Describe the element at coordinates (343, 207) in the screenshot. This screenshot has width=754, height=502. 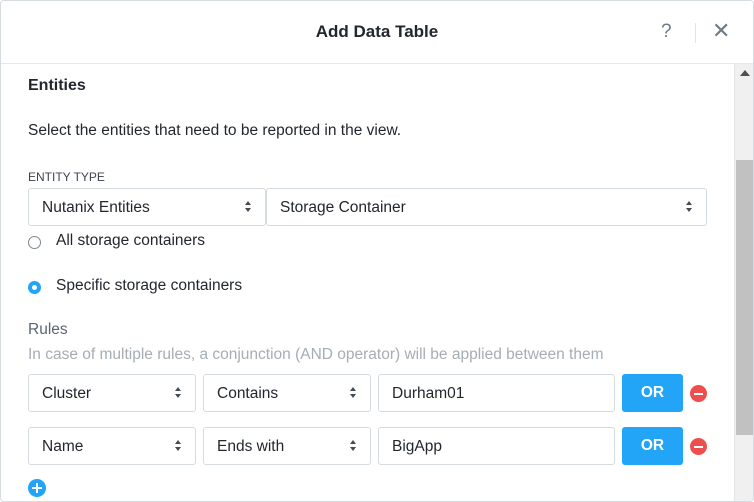
I see `entity-type-value: Storage Container` at that location.